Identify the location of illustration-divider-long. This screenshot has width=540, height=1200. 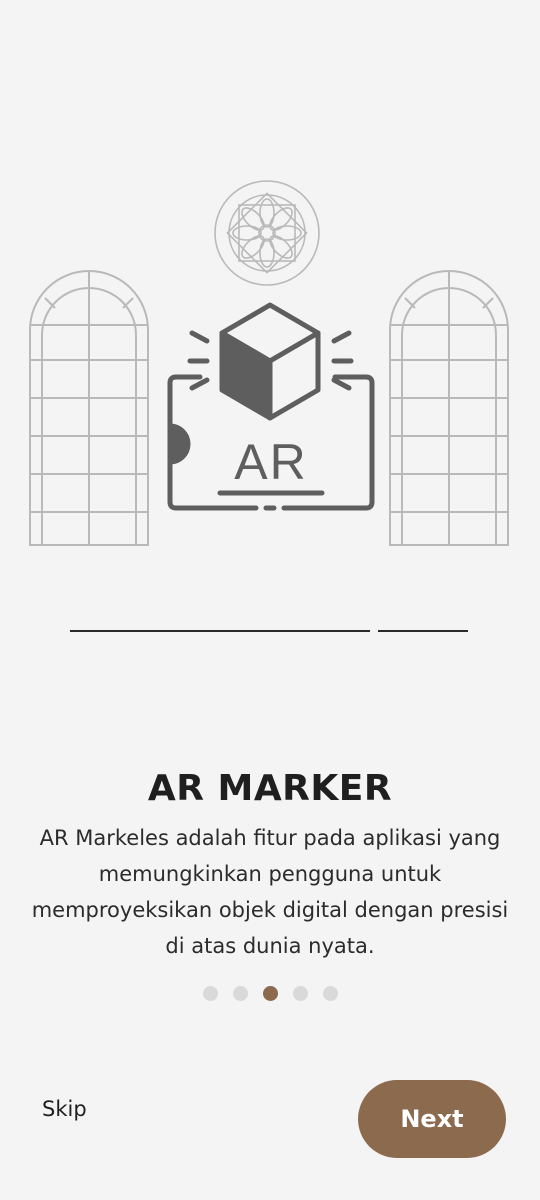
(220, 631).